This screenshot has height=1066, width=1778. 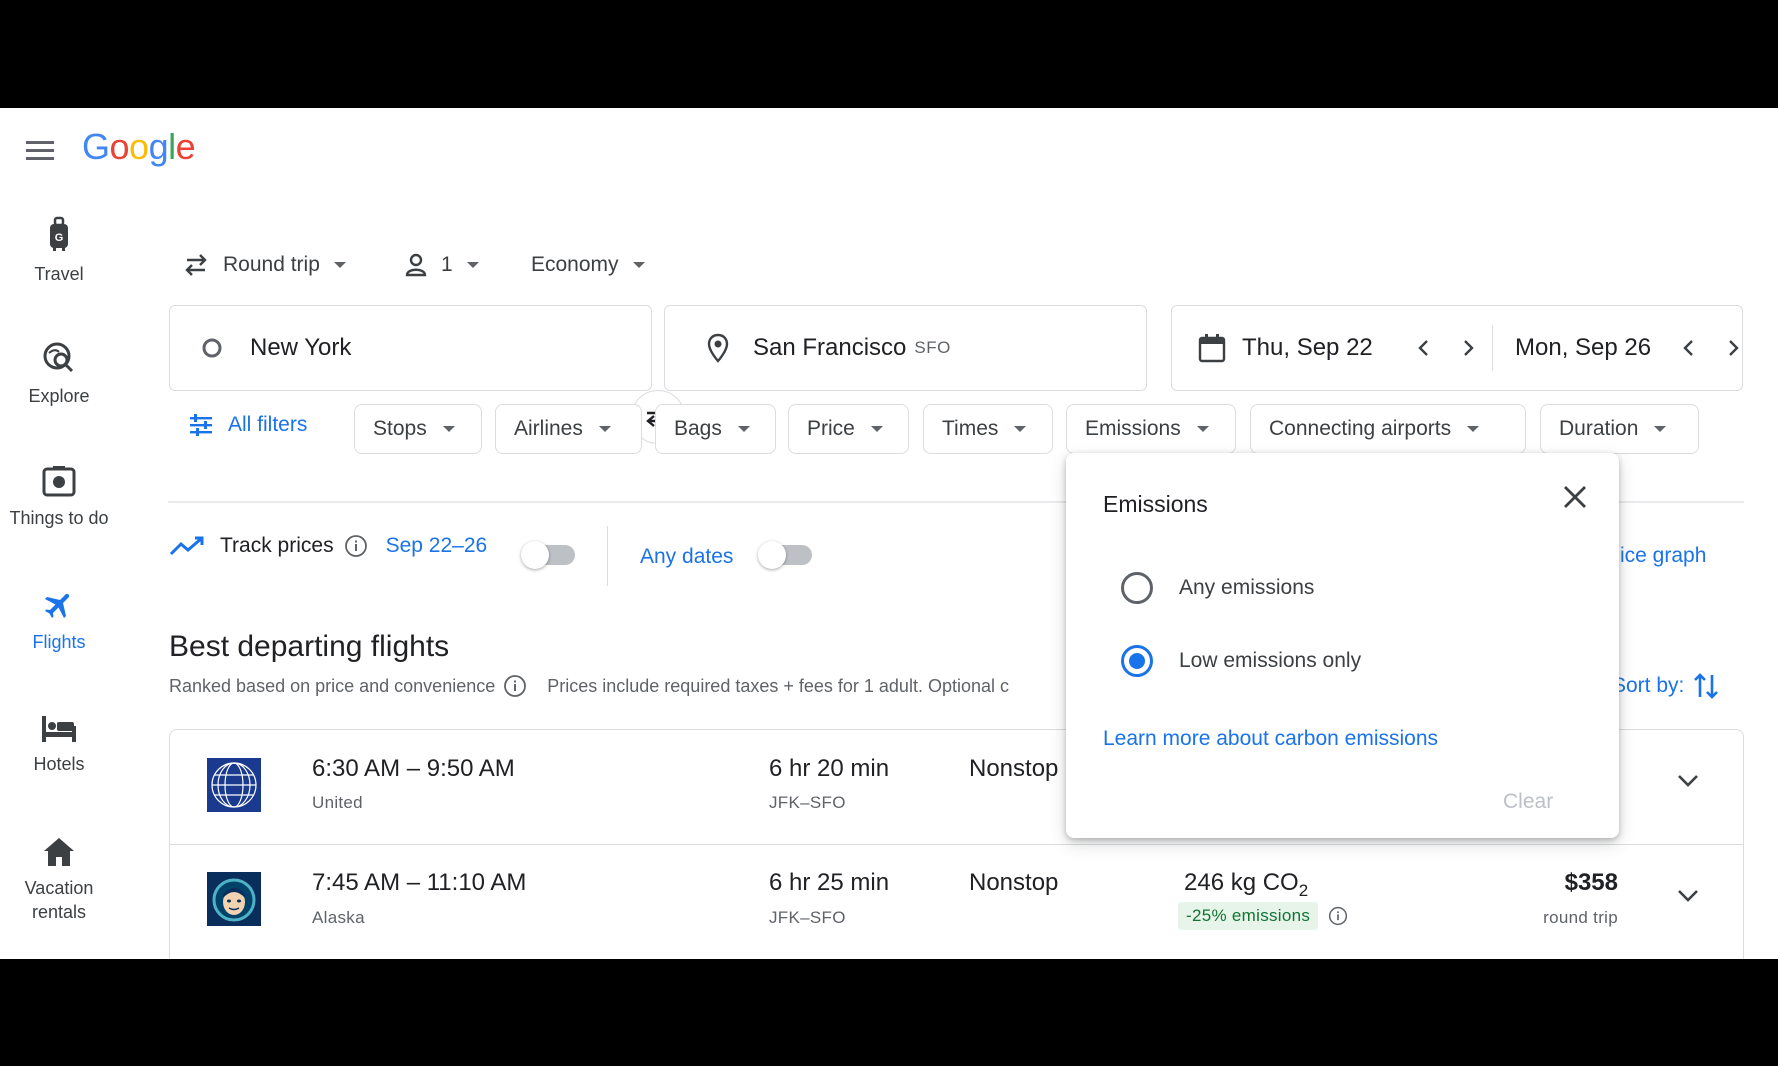 I want to click on nav-label: Flights, so click(x=59, y=642).